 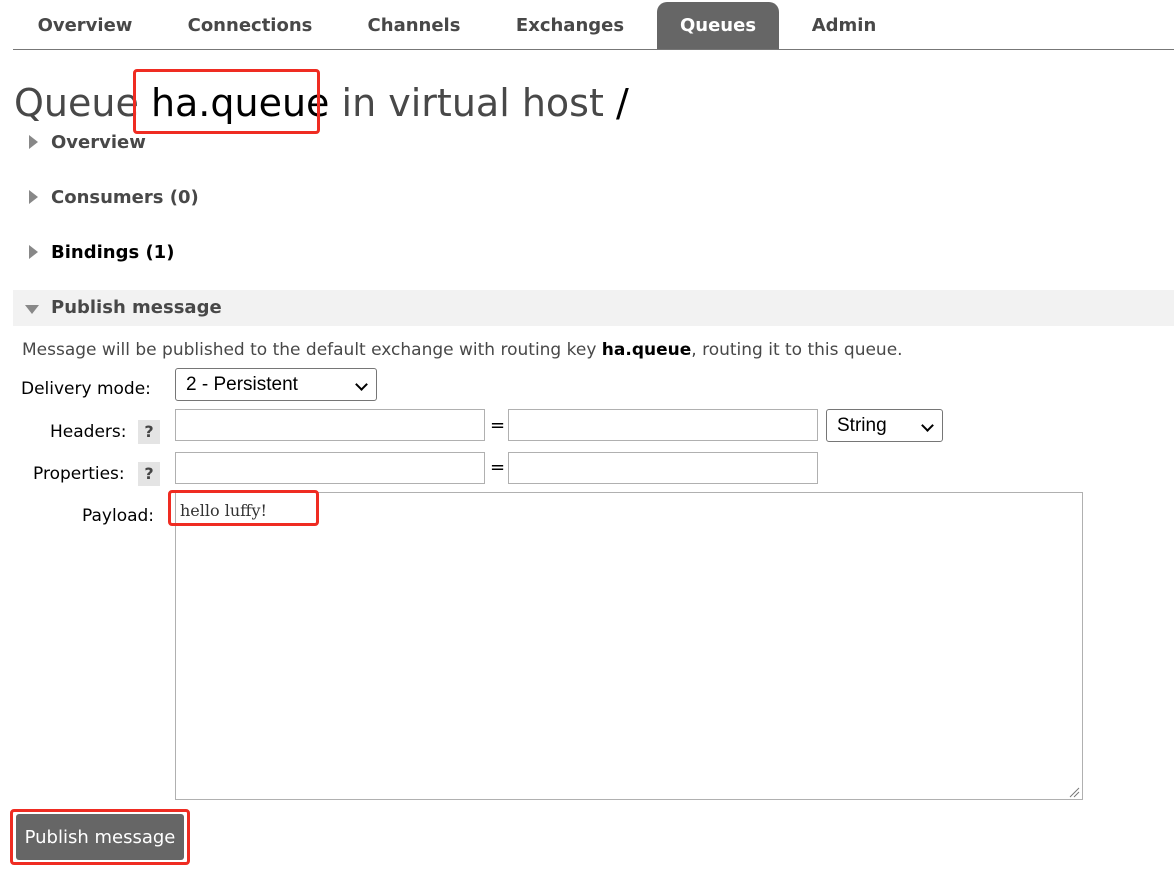 What do you see at coordinates (125, 197) in the screenshot?
I see `section-consumers-label: Consumers (0)` at bounding box center [125, 197].